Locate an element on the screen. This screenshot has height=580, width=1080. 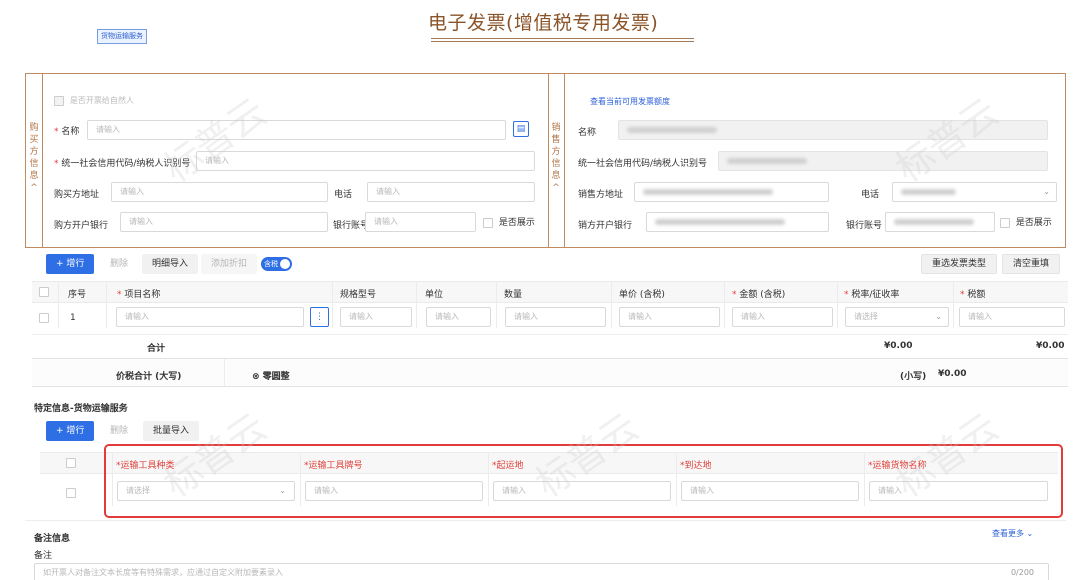
buyer-name-label: * 名称 is located at coordinates (67, 132).